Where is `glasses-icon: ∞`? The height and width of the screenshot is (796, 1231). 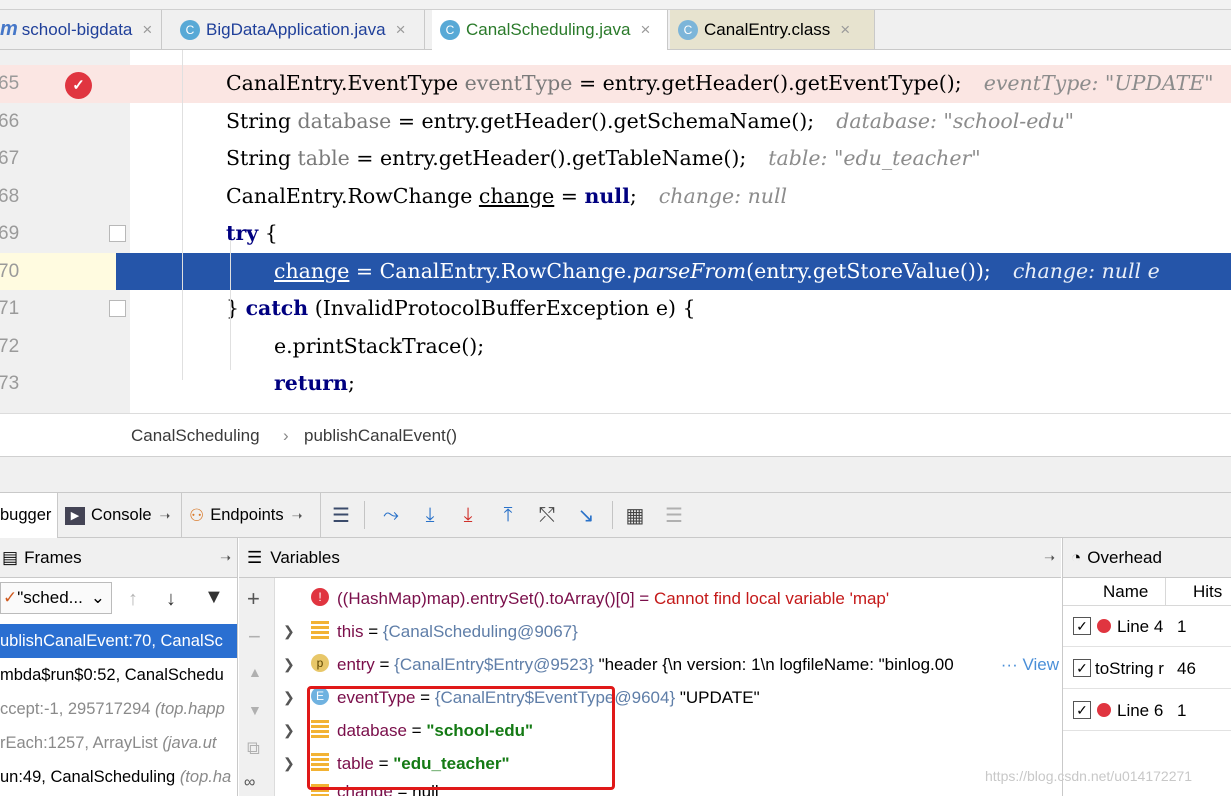 glasses-icon: ∞ is located at coordinates (249, 783).